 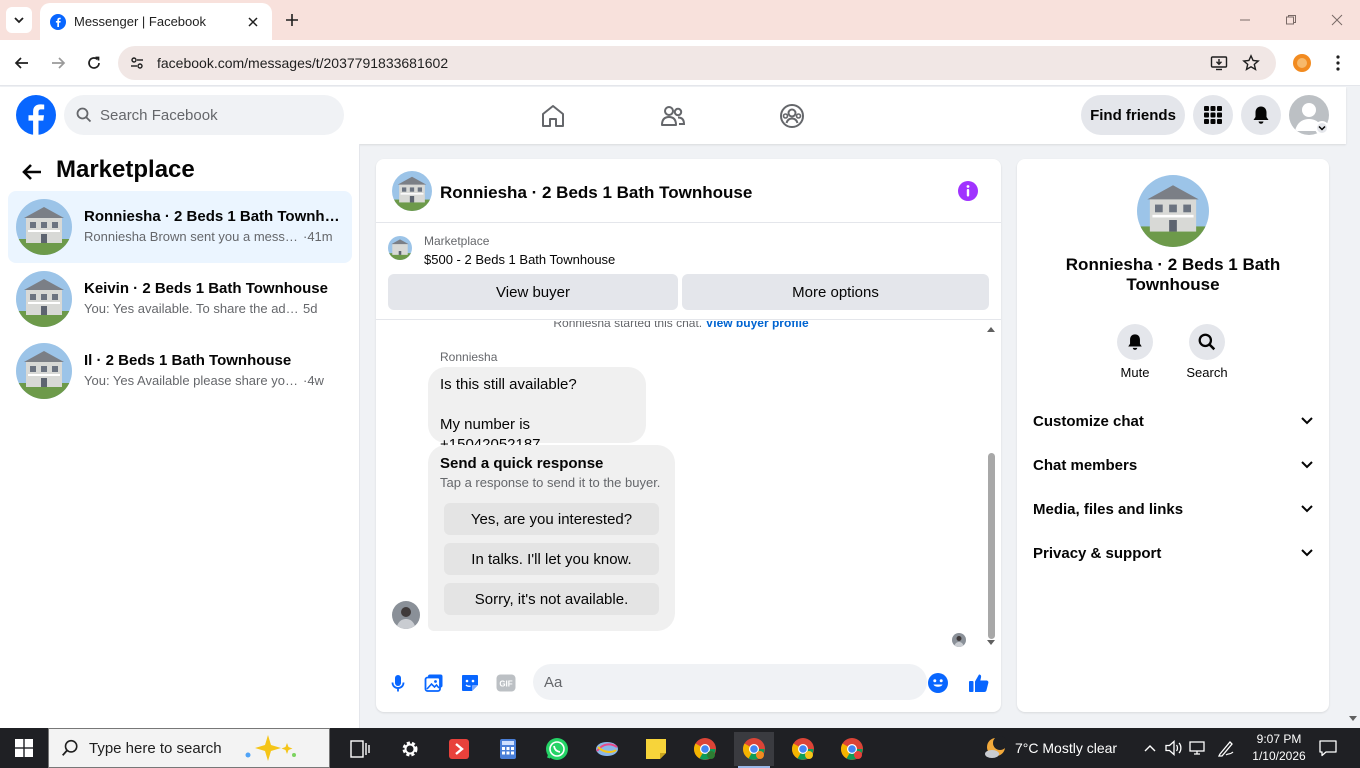 What do you see at coordinates (412, 191) in the screenshot?
I see `chat-listing-thumbnail` at bounding box center [412, 191].